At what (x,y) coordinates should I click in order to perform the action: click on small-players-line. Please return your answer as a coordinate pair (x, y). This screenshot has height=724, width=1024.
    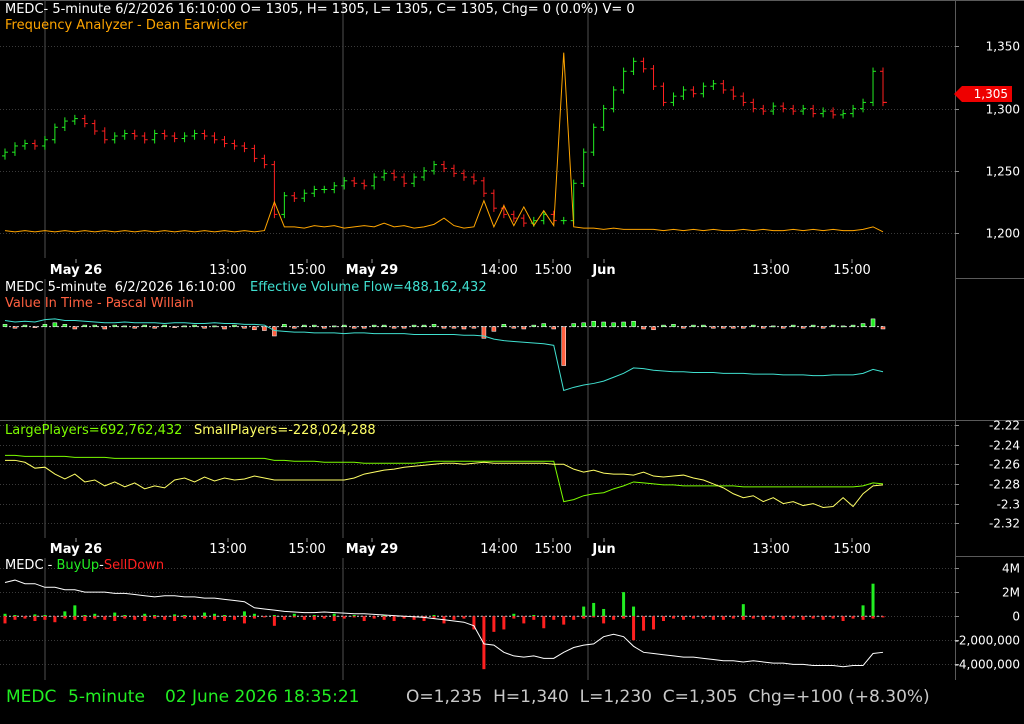
    Looking at the image, I should click on (444, 484).